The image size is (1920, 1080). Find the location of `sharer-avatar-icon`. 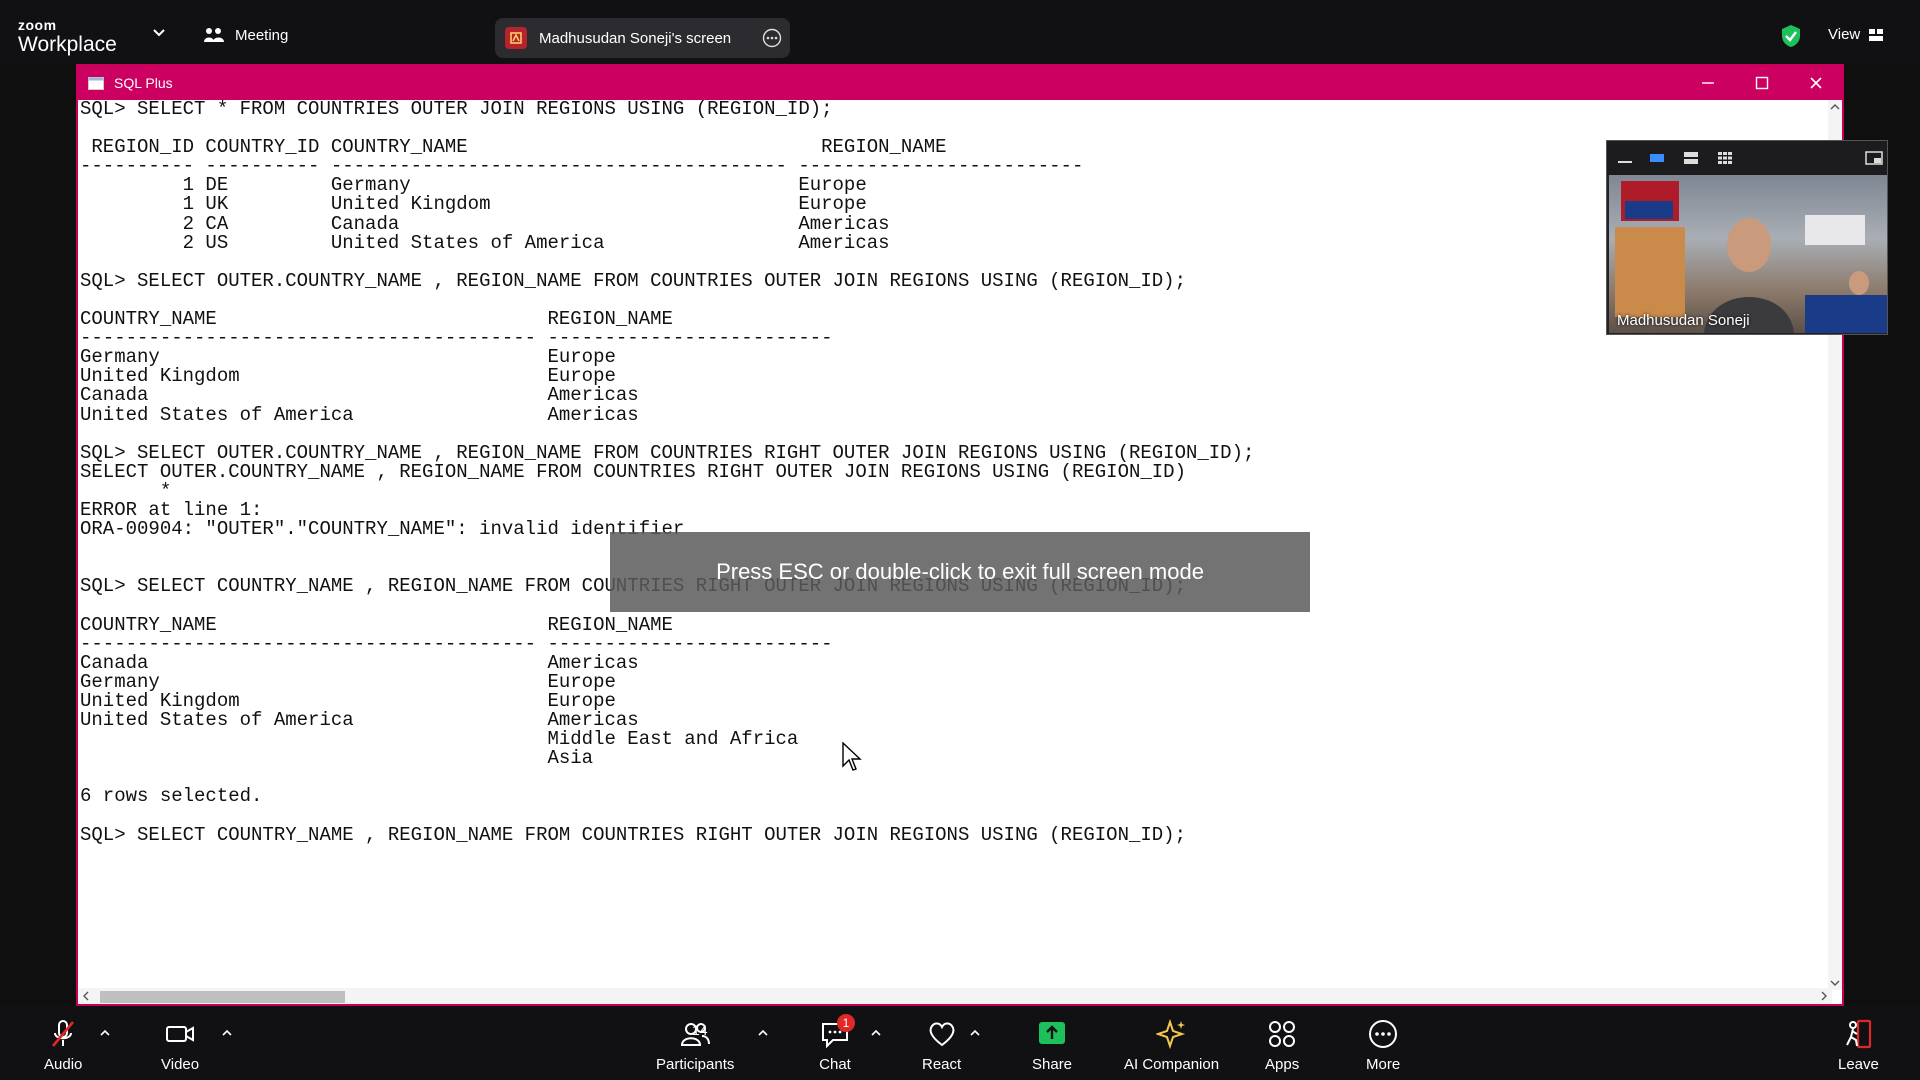

sharer-avatar-icon is located at coordinates (516, 38).